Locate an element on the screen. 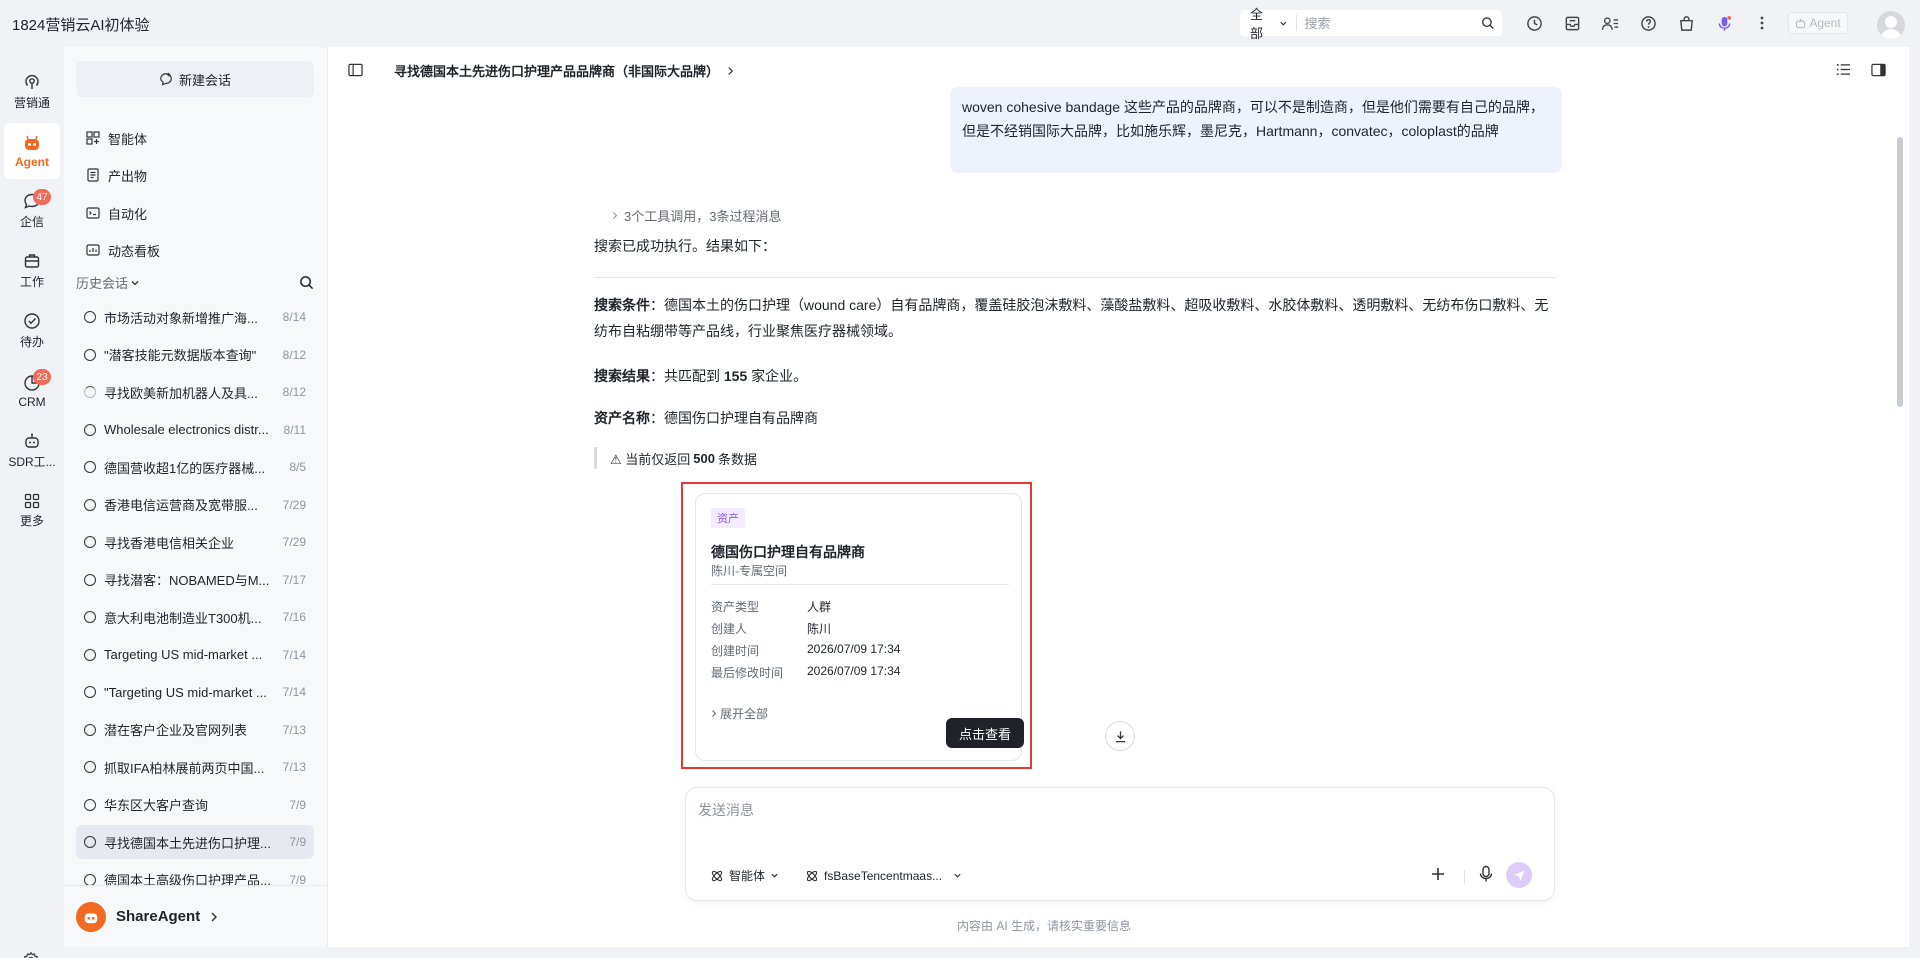 This screenshot has height=958, width=1920. voice-assistant-icon is located at coordinates (1724, 23).